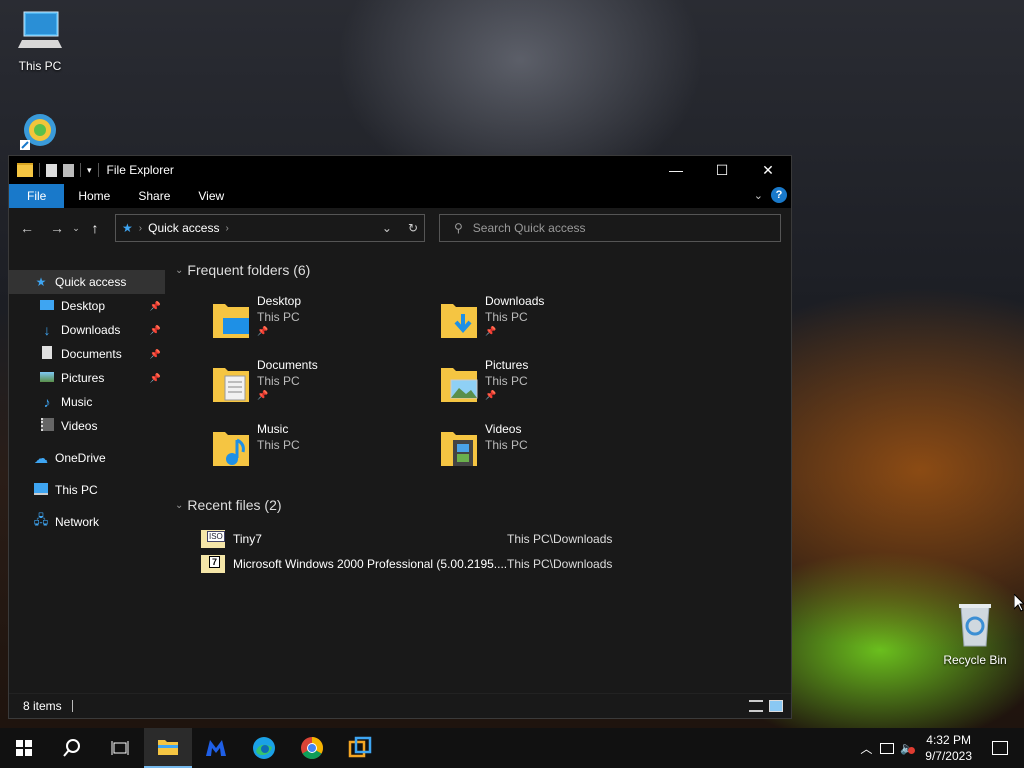 Image resolution: width=1024 pixels, height=768 pixels. I want to click on download-icon: ↓, so click(47, 330).